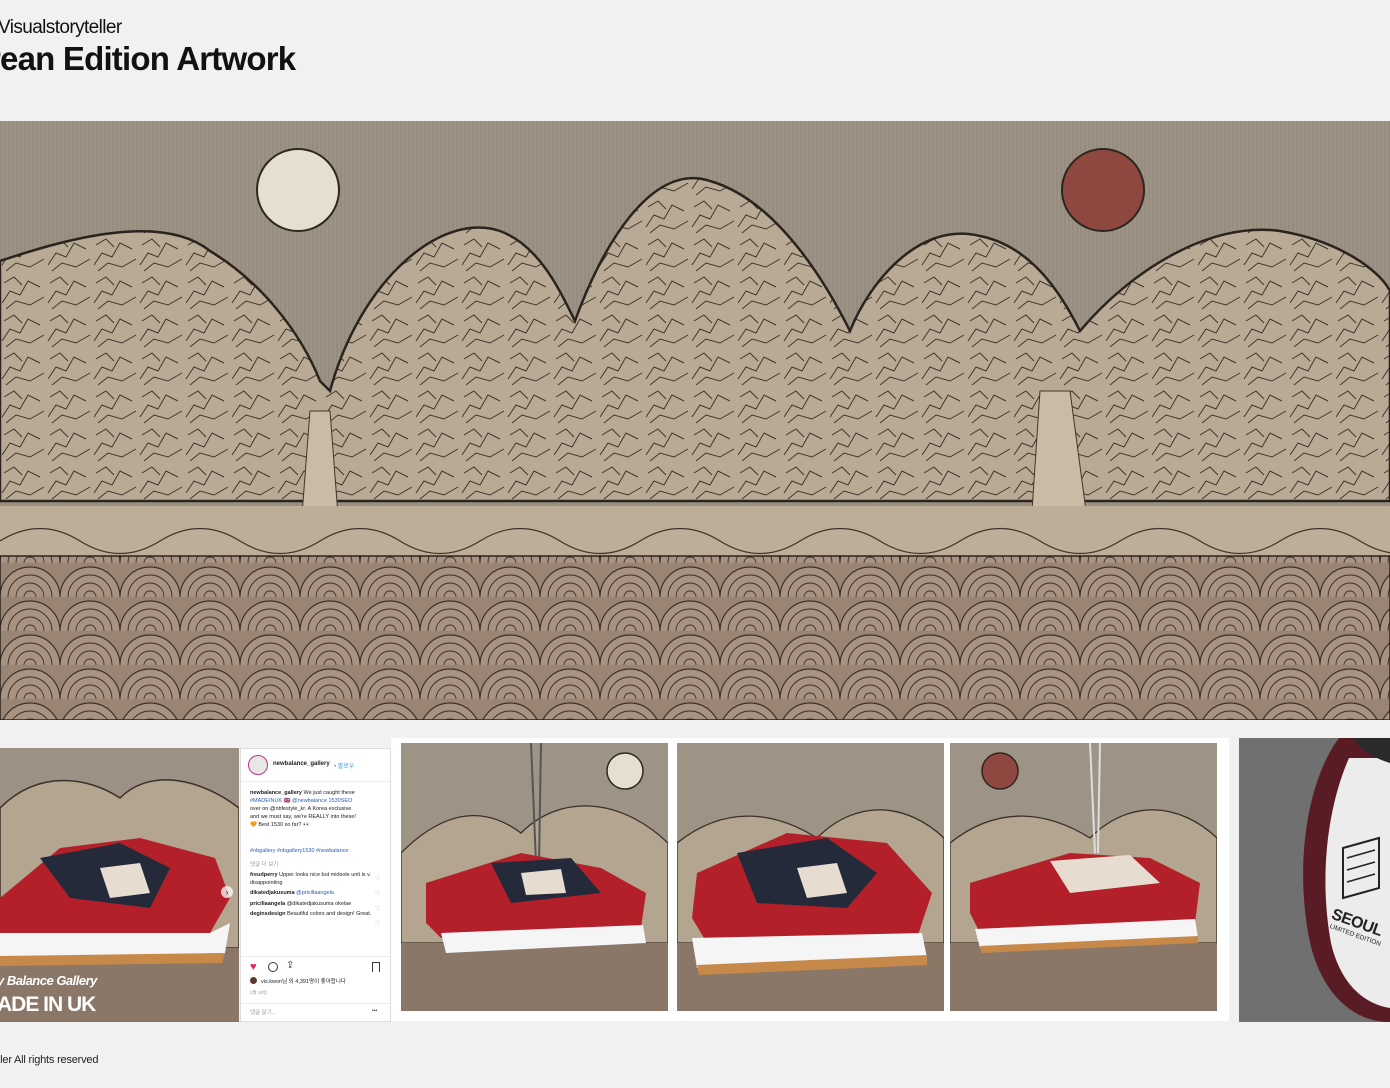 This screenshot has width=1390, height=1088. Describe the element at coordinates (280, 825) in the screenshot. I see `caption-line-5: 🧡 Best 1530 so far? 👀` at that location.